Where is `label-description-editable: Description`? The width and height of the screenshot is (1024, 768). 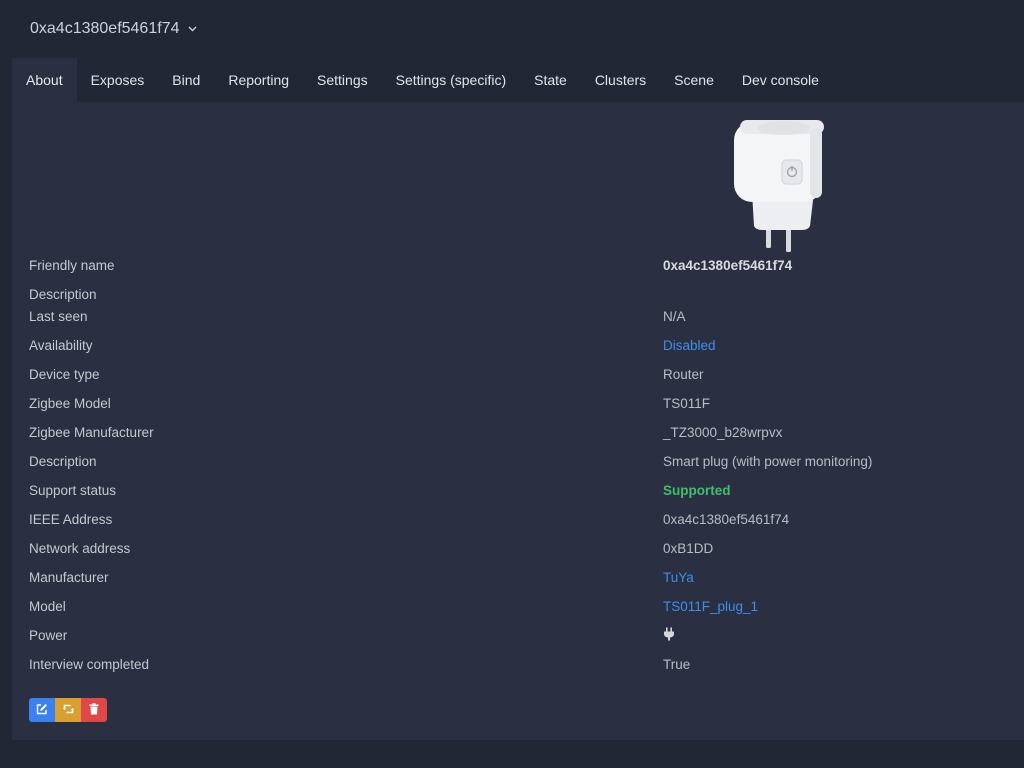 label-description-editable: Description is located at coordinates (63, 294).